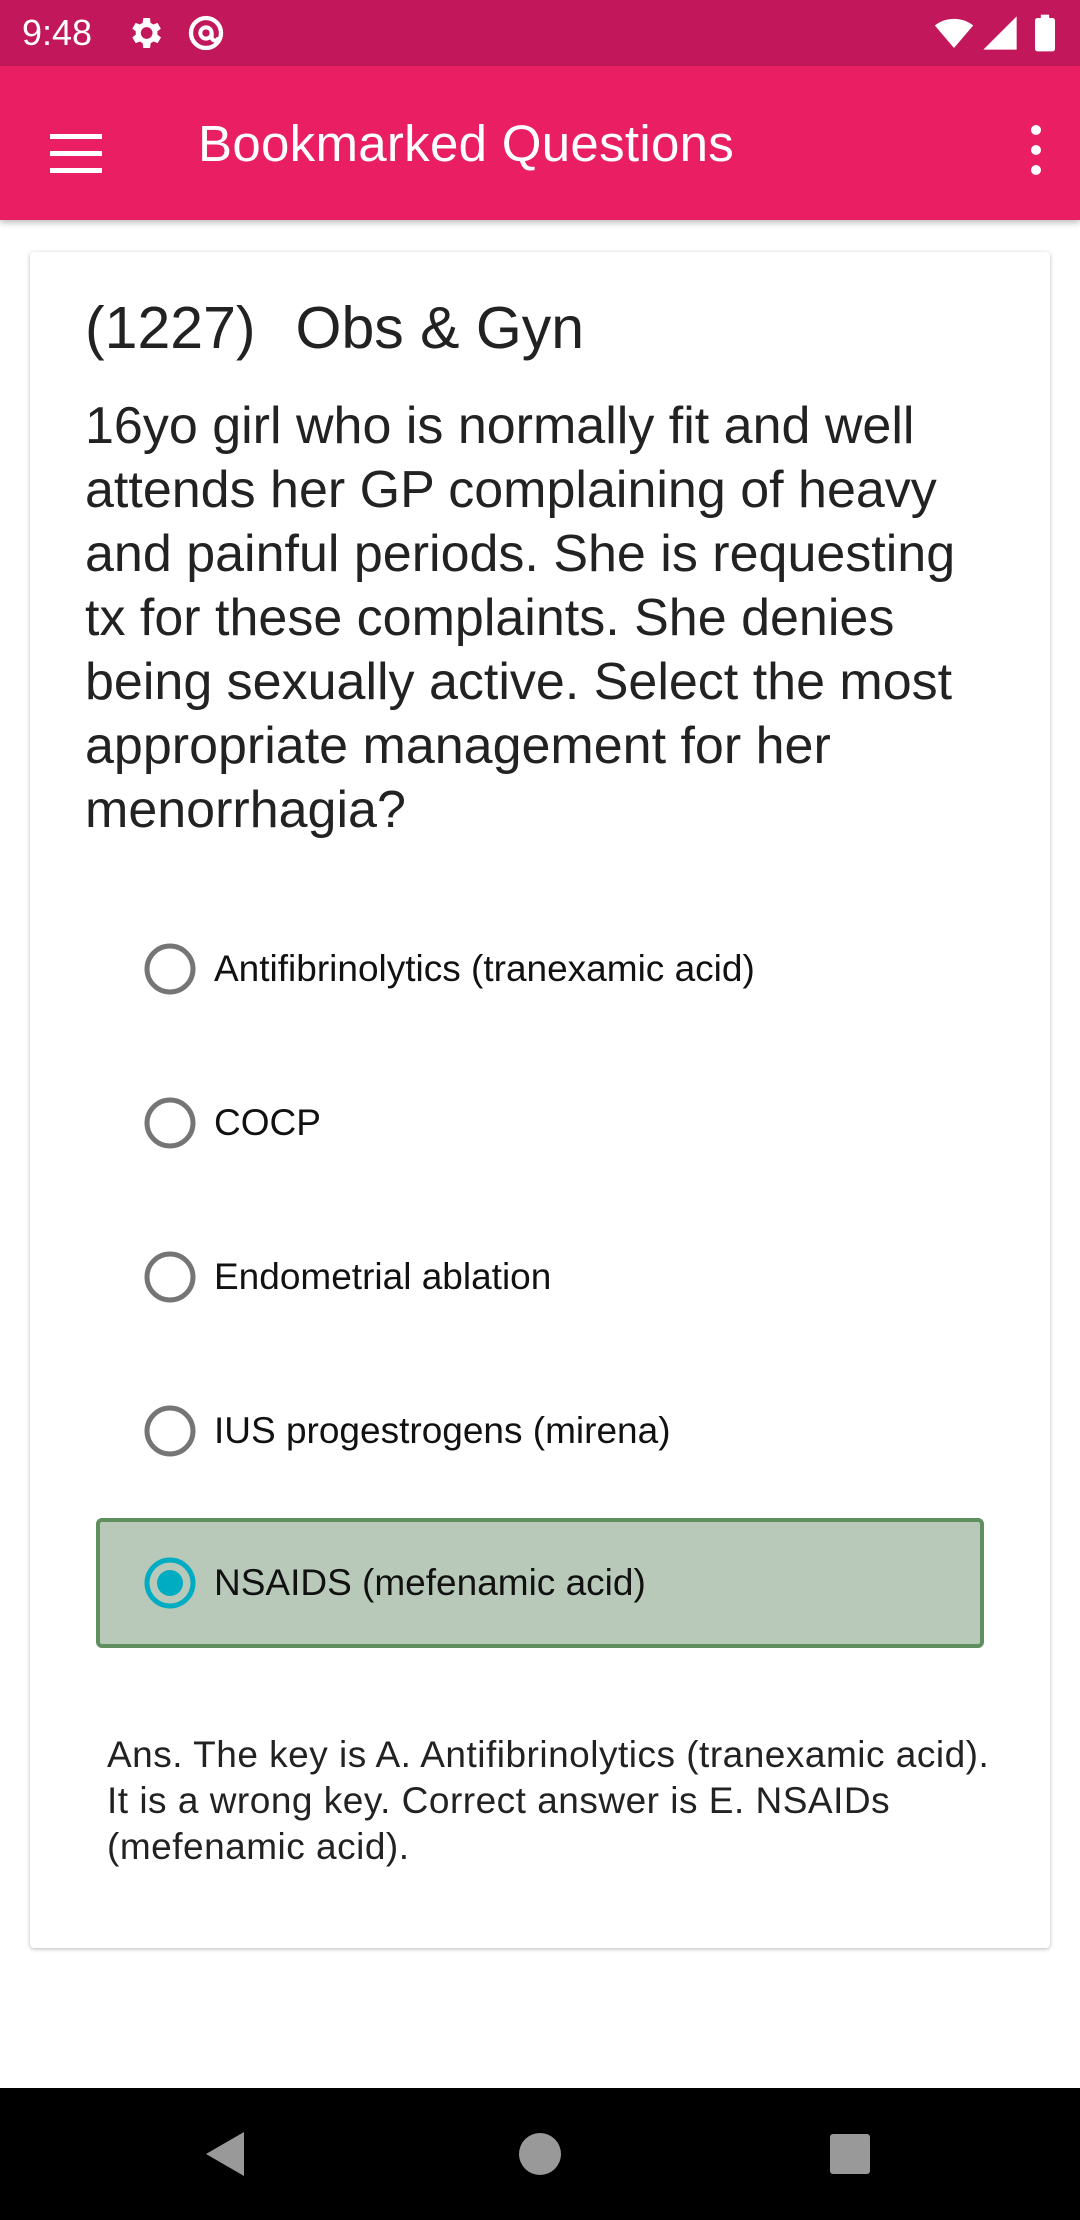 The image size is (1080, 2220). Describe the element at coordinates (850, 2154) in the screenshot. I see `recents-icon` at that location.